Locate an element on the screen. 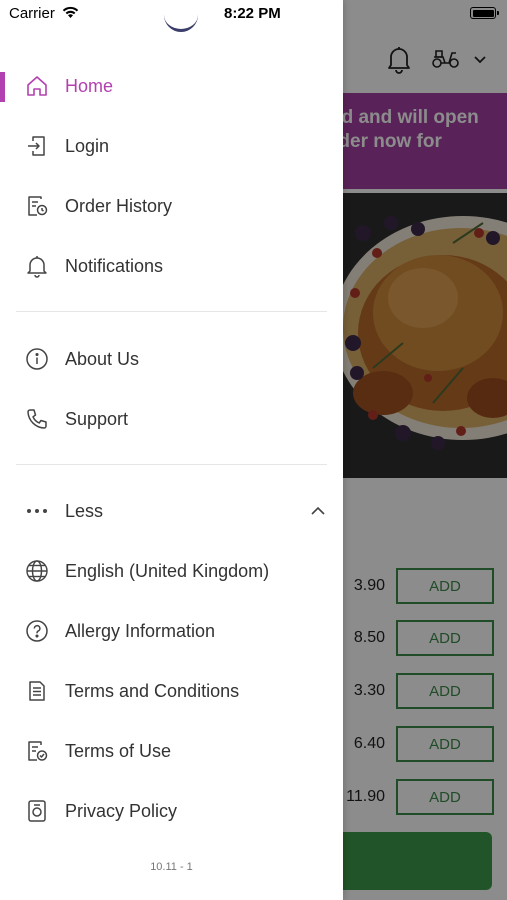 The width and height of the screenshot is (507, 900). status-bar: Carrier 8:22 PM is located at coordinates (253, 15).